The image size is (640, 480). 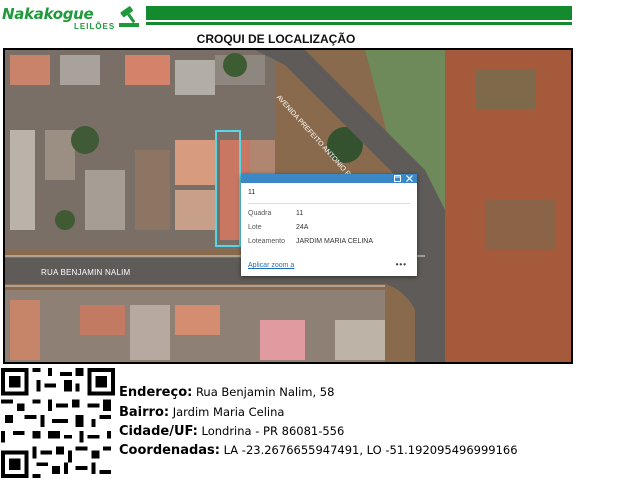 I want to click on loteamento-value: JARDIM MARIA CELINA, so click(x=335, y=241).